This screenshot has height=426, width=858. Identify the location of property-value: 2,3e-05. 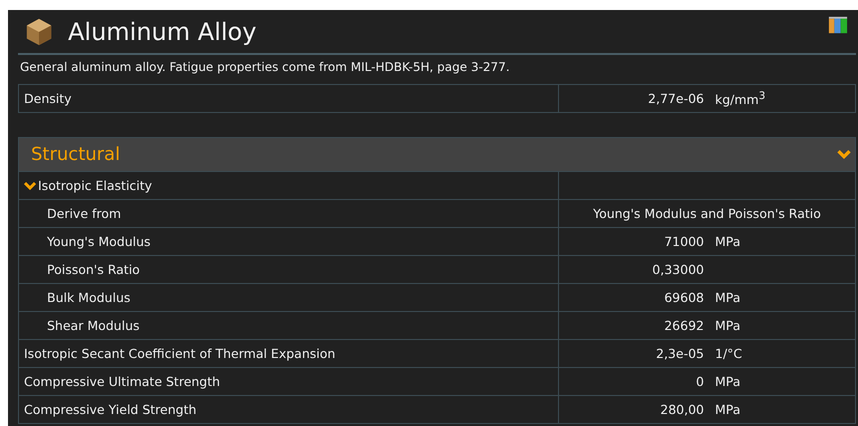
(631, 353).